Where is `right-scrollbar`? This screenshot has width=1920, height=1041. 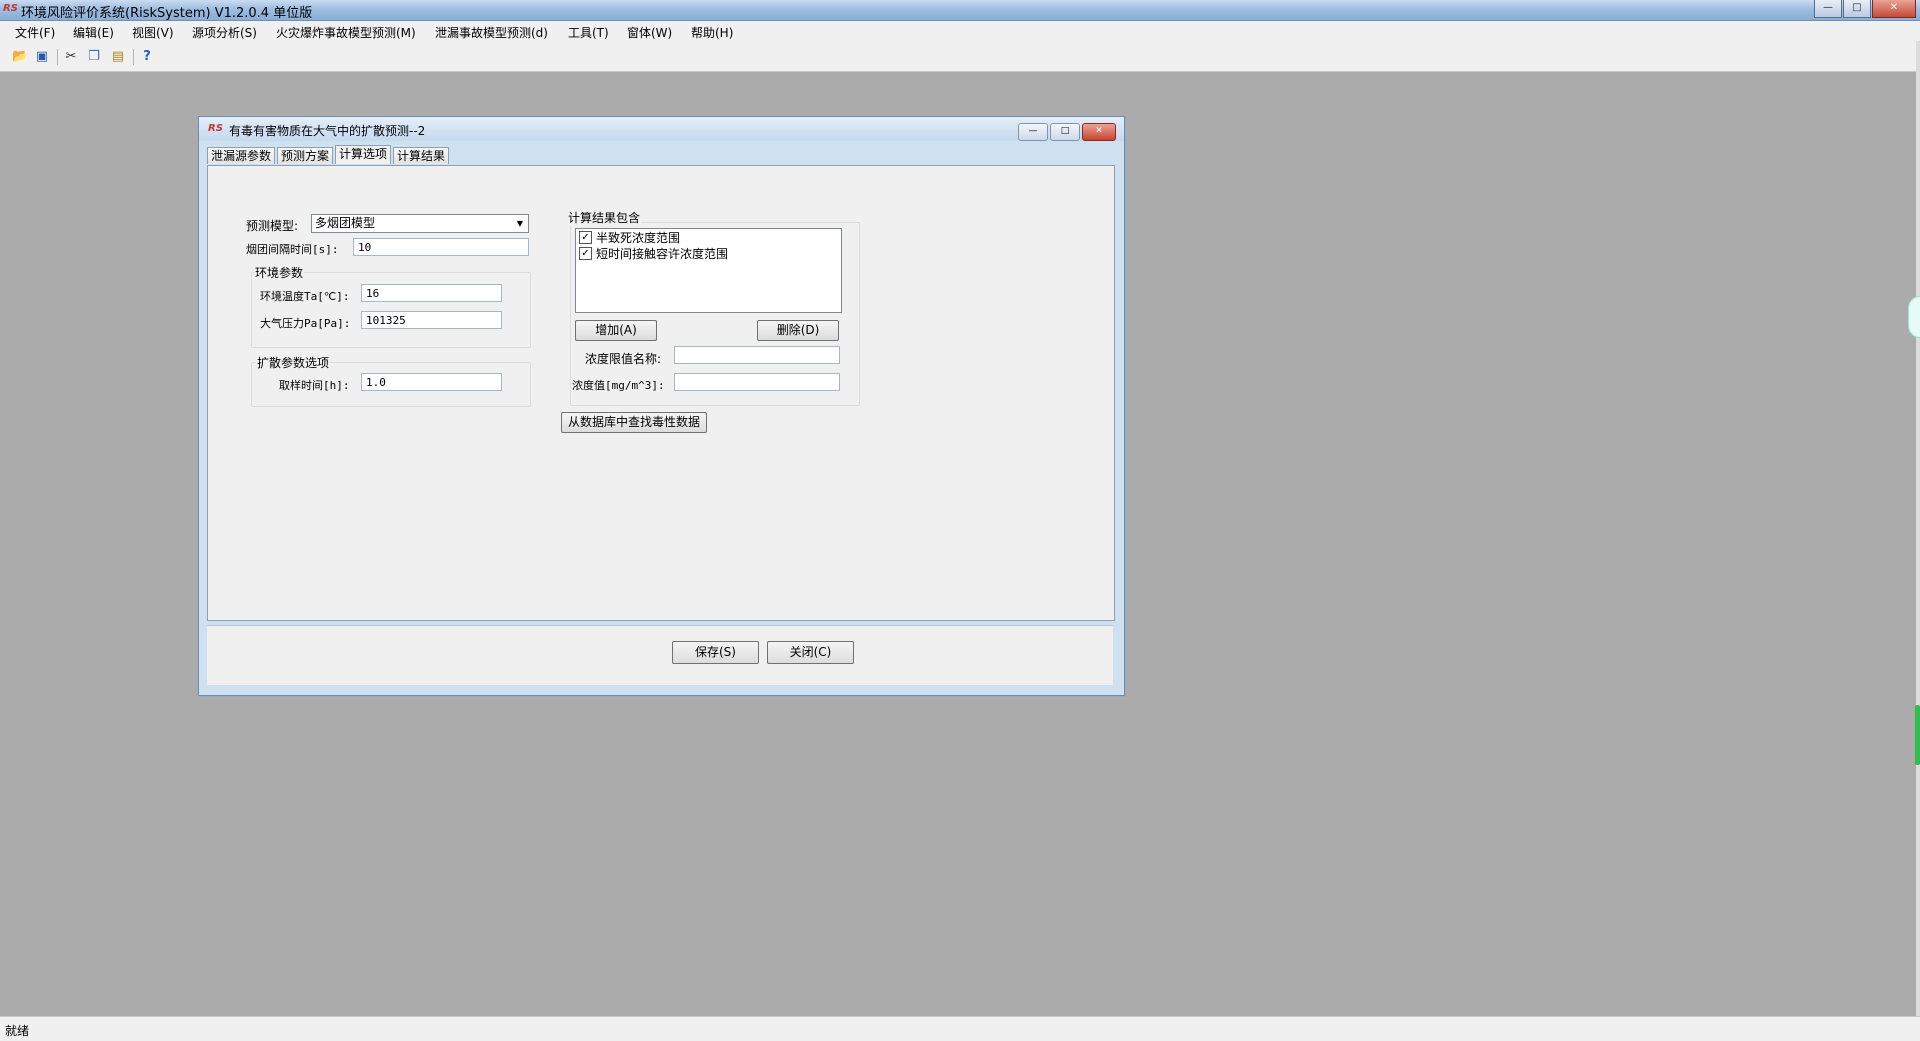
right-scrollbar is located at coordinates (1918, 528).